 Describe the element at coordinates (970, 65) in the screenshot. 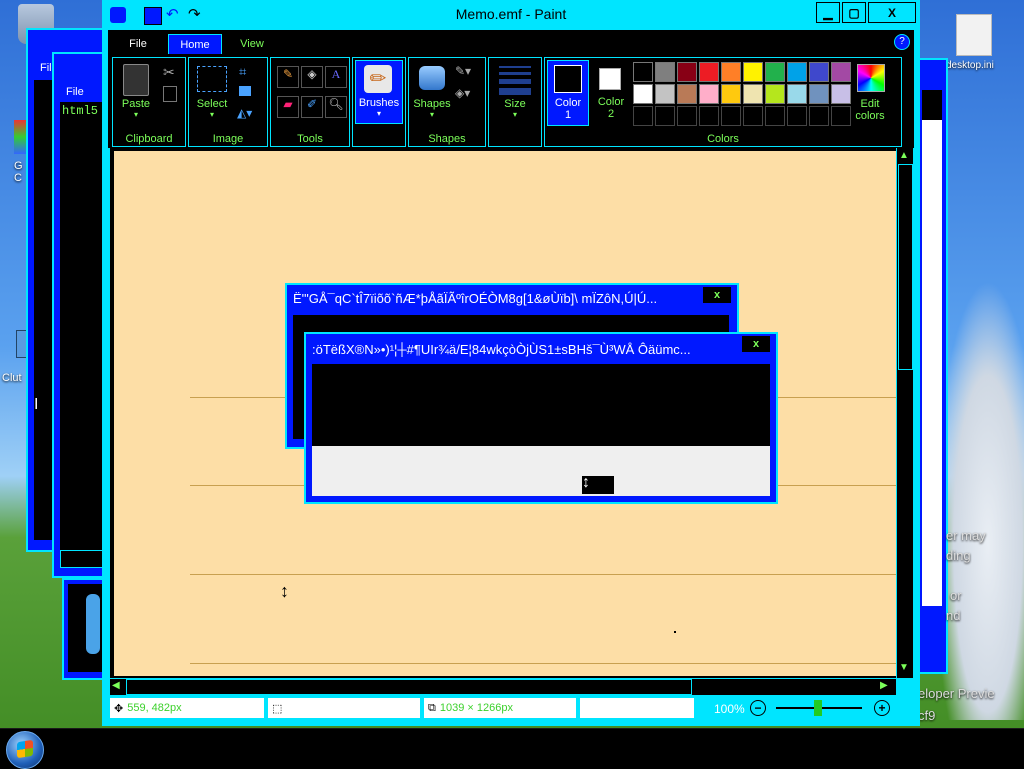

I see `desktop-icon-label: desktop.ini` at that location.